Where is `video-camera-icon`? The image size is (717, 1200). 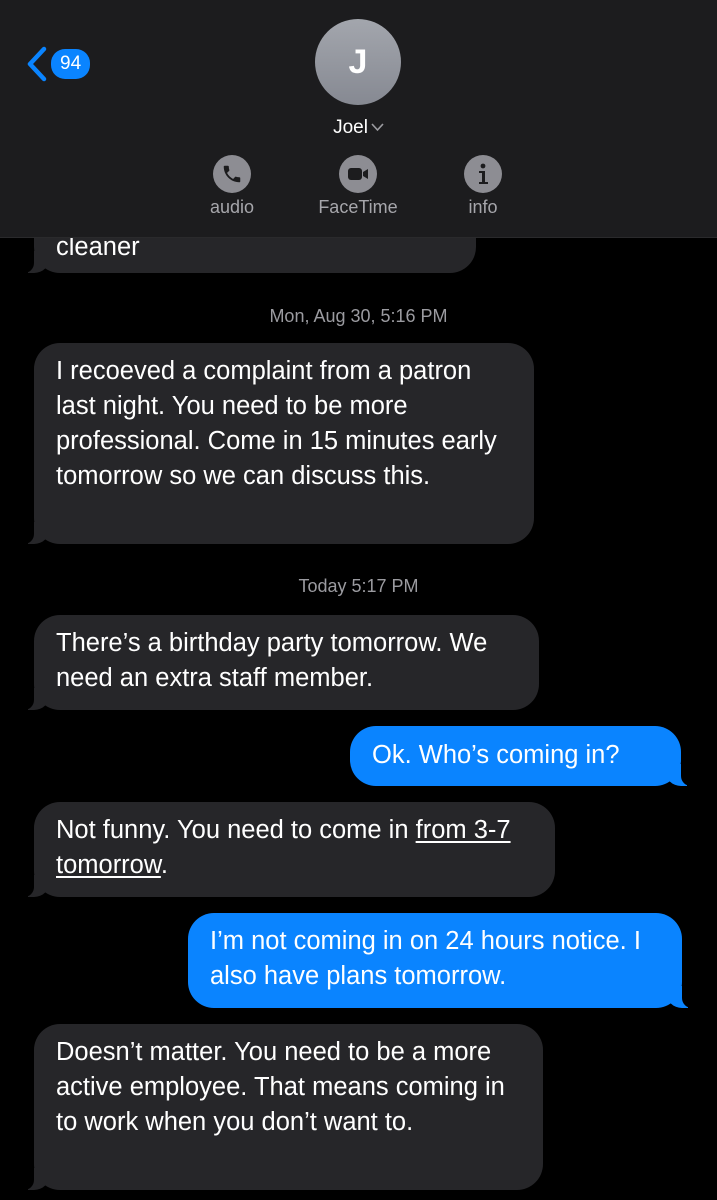
video-camera-icon is located at coordinates (358, 174).